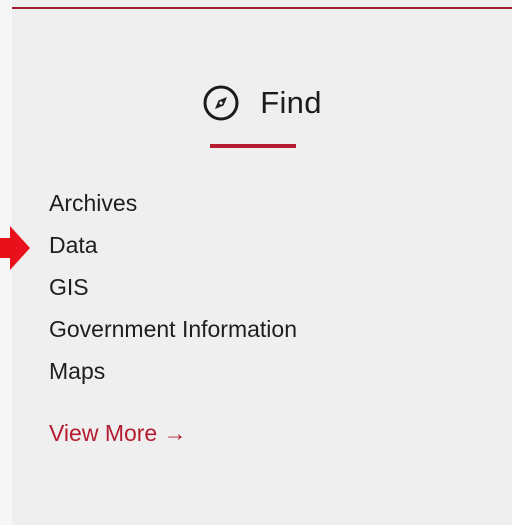 The width and height of the screenshot is (512, 525). What do you see at coordinates (118, 433) in the screenshot?
I see `view-more-link: View More →` at bounding box center [118, 433].